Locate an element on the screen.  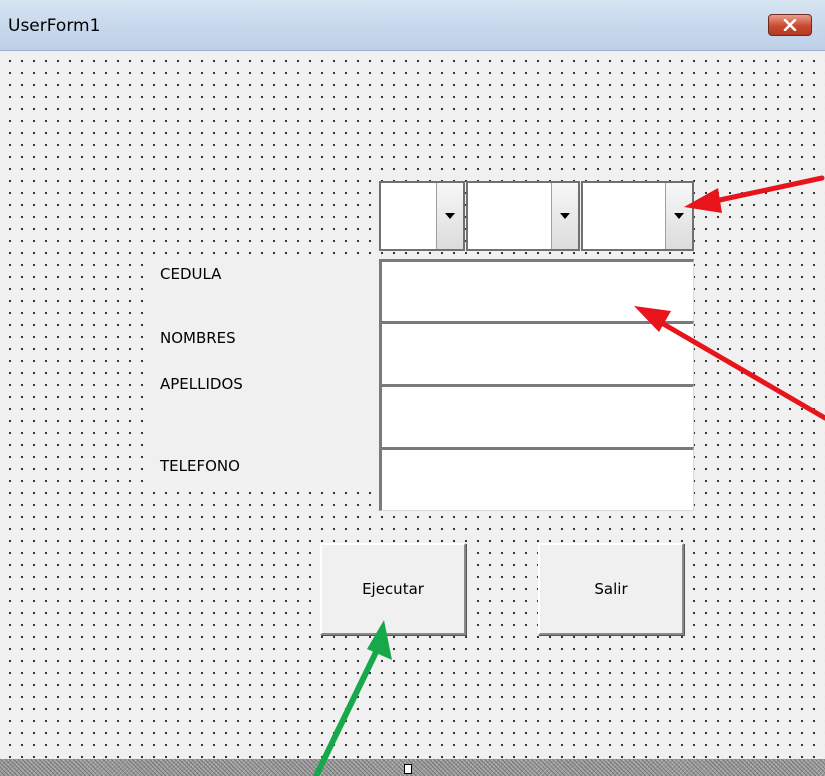
label-apellidos: APELLIDOS is located at coordinates (201, 384).